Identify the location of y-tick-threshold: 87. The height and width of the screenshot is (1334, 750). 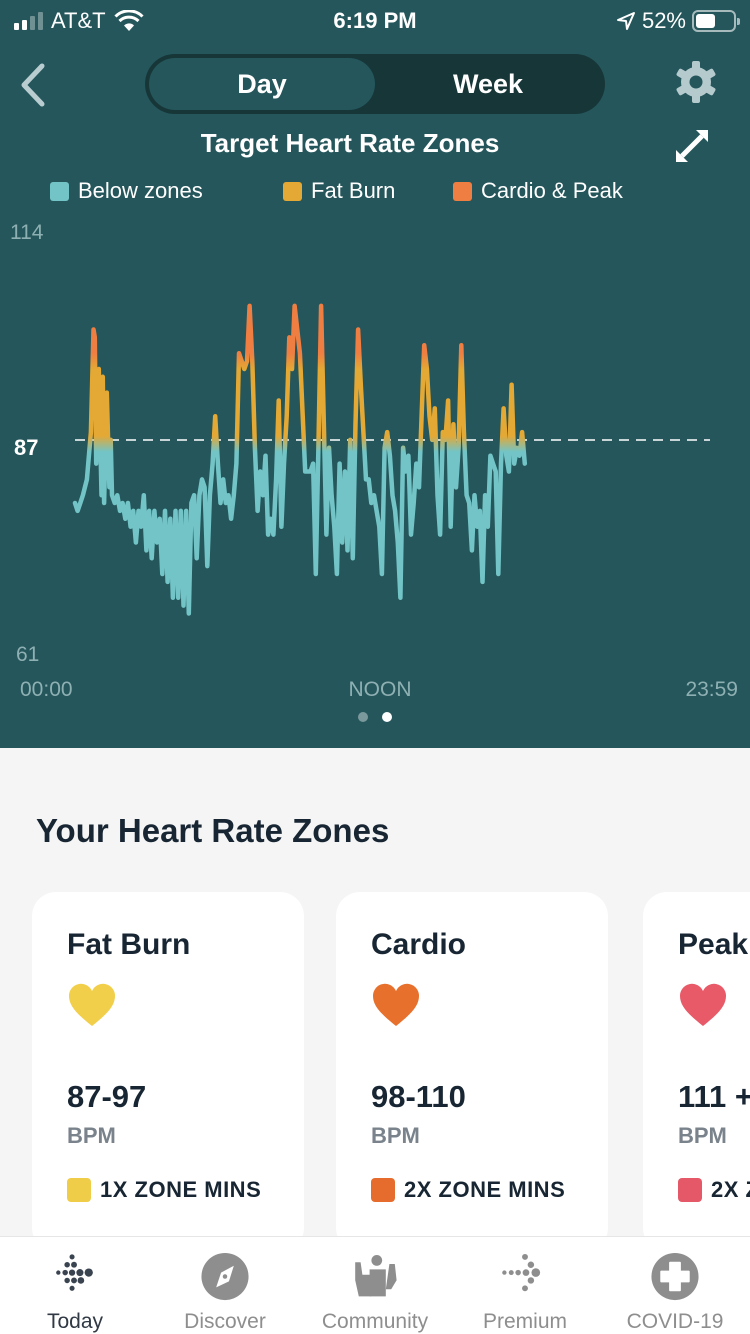
(26, 447).